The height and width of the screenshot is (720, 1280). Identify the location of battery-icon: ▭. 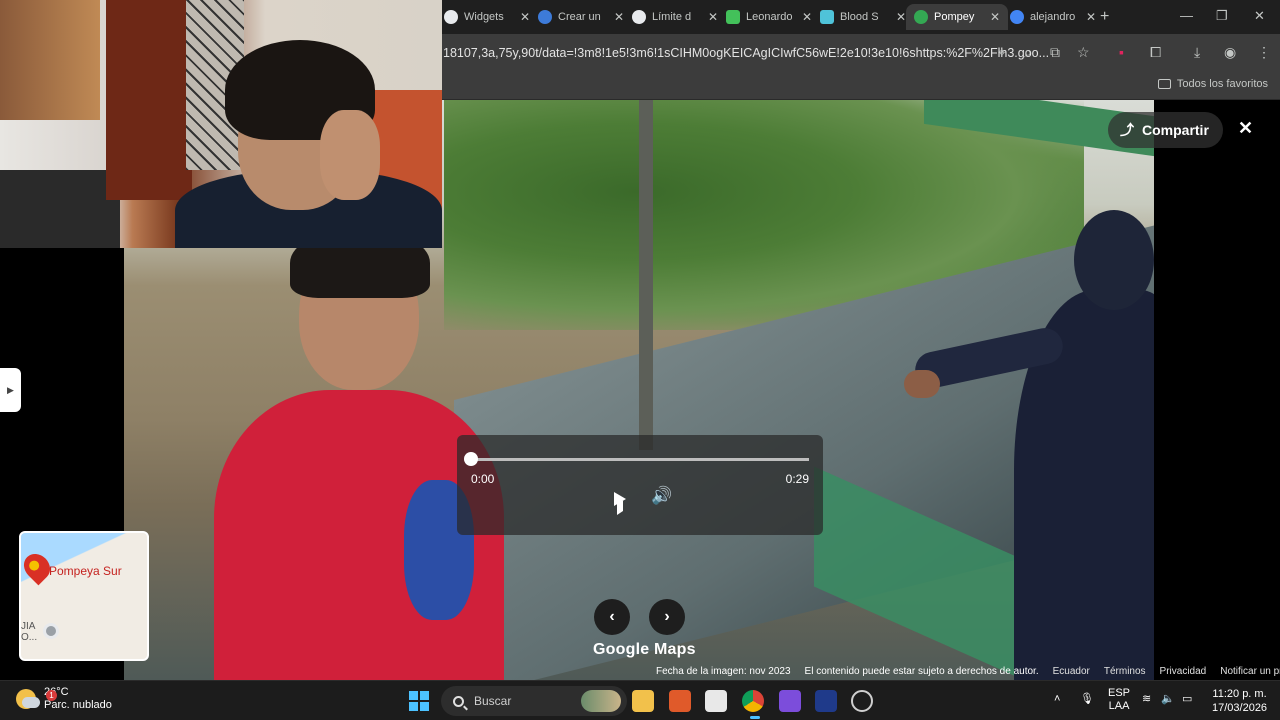
(1187, 698).